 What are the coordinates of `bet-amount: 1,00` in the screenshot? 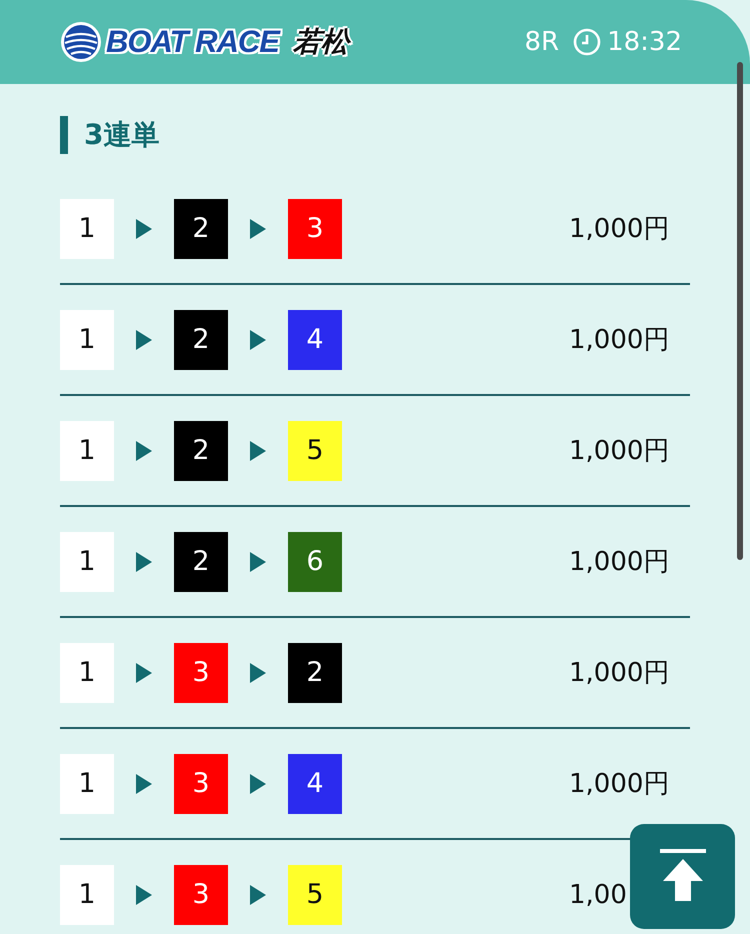 It's located at (598, 895).